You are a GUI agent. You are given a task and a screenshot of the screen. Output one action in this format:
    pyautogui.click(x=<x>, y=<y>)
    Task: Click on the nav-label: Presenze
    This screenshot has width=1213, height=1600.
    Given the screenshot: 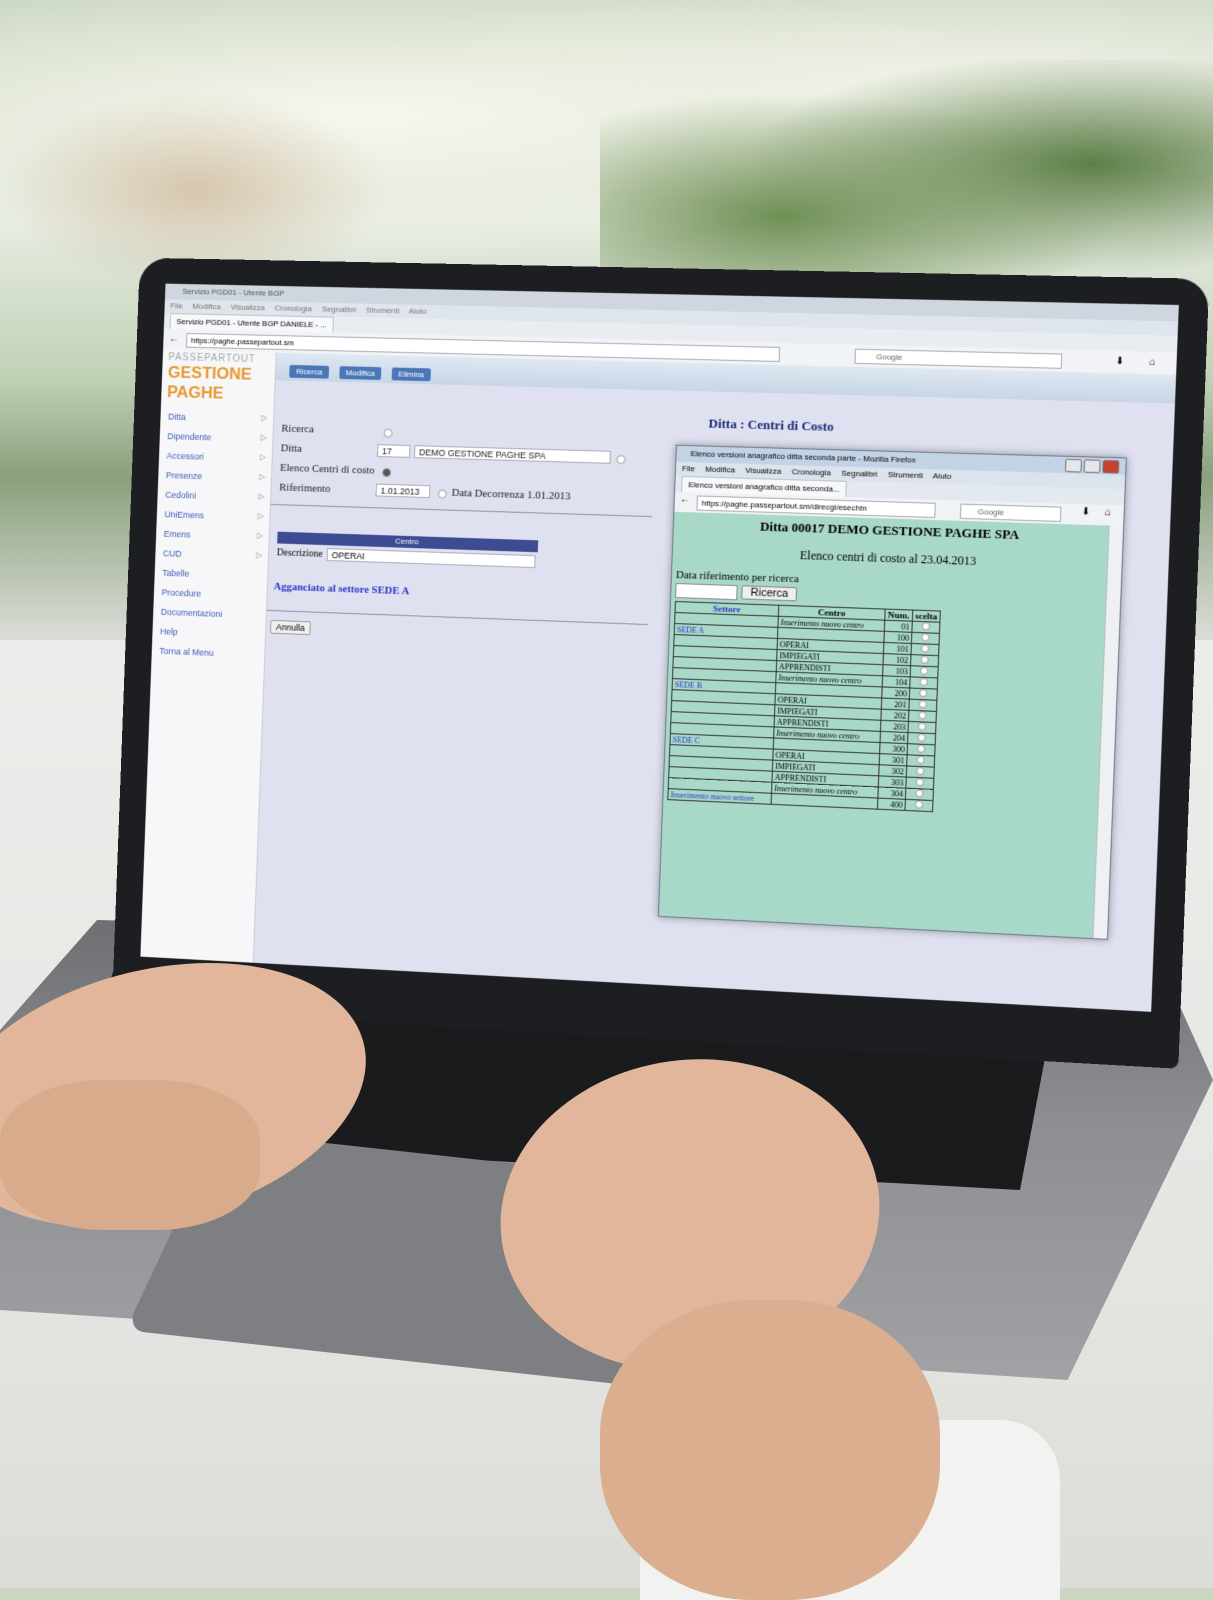 What is the action you would take?
    pyautogui.click(x=184, y=475)
    